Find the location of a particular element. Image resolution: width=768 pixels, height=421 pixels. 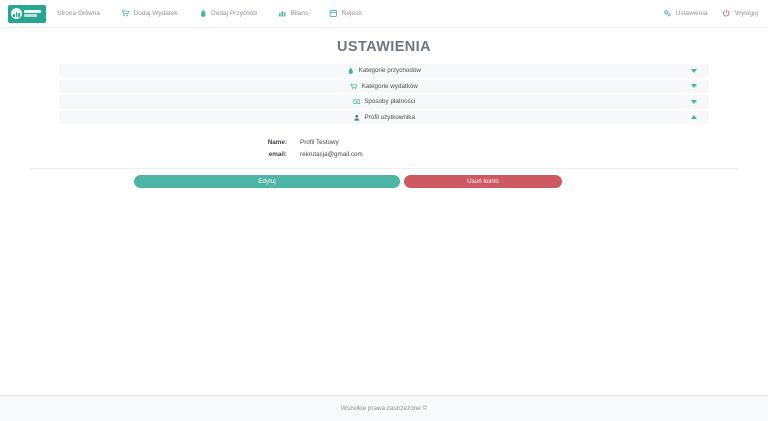

power-icon is located at coordinates (726, 13).